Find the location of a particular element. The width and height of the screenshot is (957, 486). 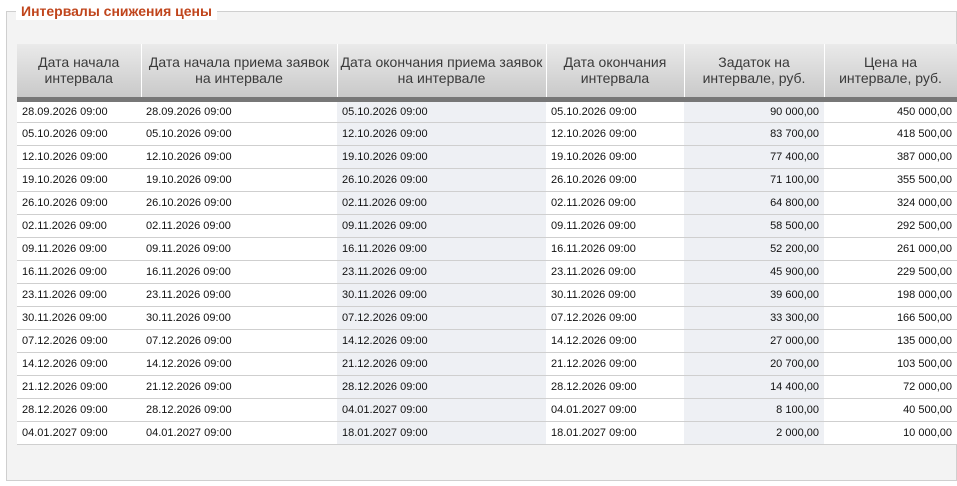

cell-interval-end: 19.10.2026 09:00 is located at coordinates (615, 157).